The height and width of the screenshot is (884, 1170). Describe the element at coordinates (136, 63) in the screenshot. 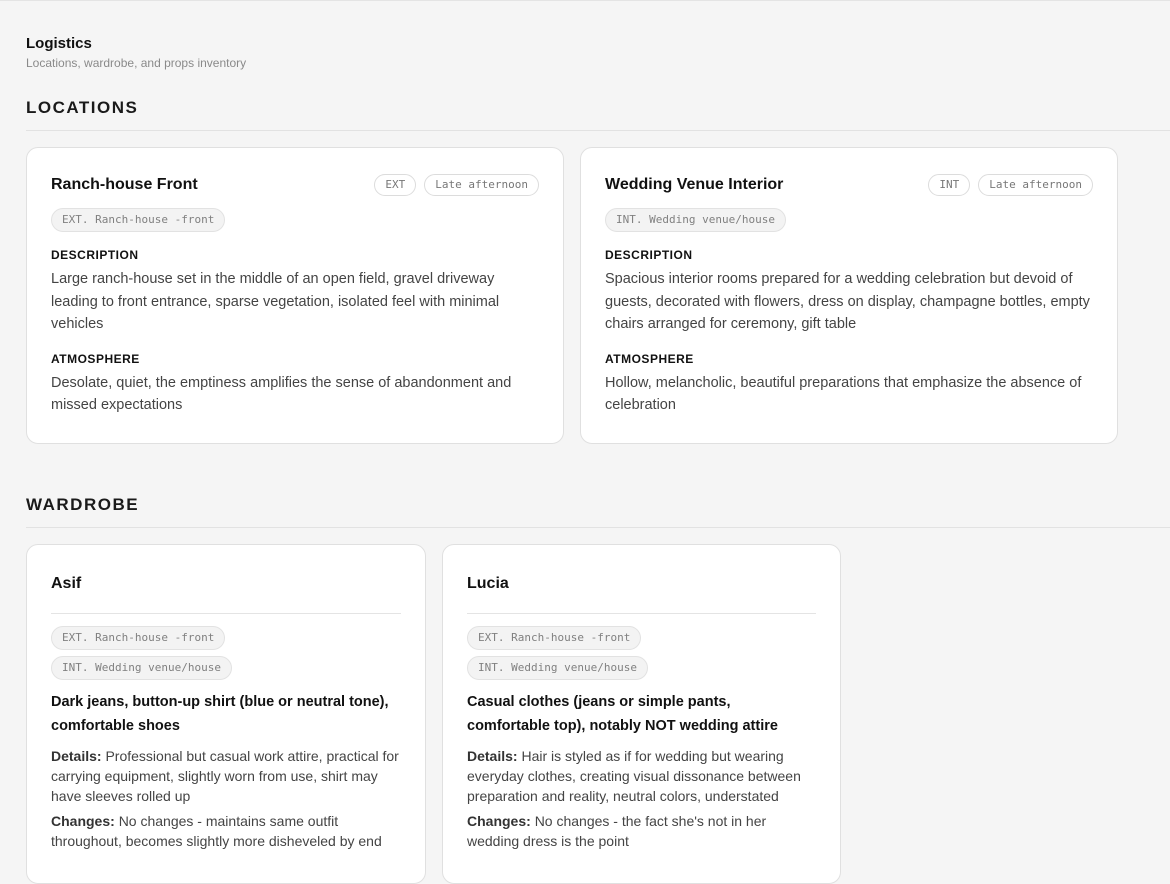

I see `page-subtitle: Locations, wardrobe, and props inventory` at that location.